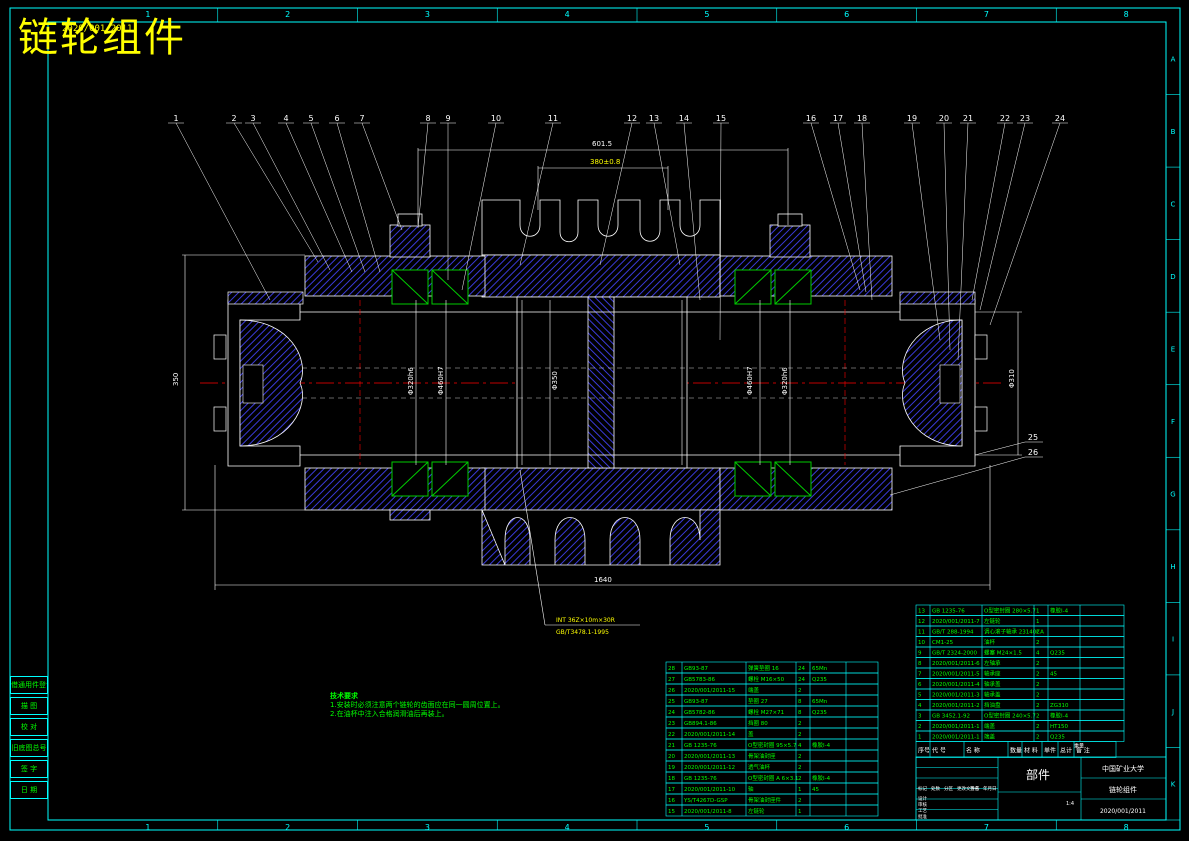 The height and width of the screenshot is (841, 1189). Describe the element at coordinates (935, 788) in the screenshot. I see `title-block-row-1: 处数` at that location.